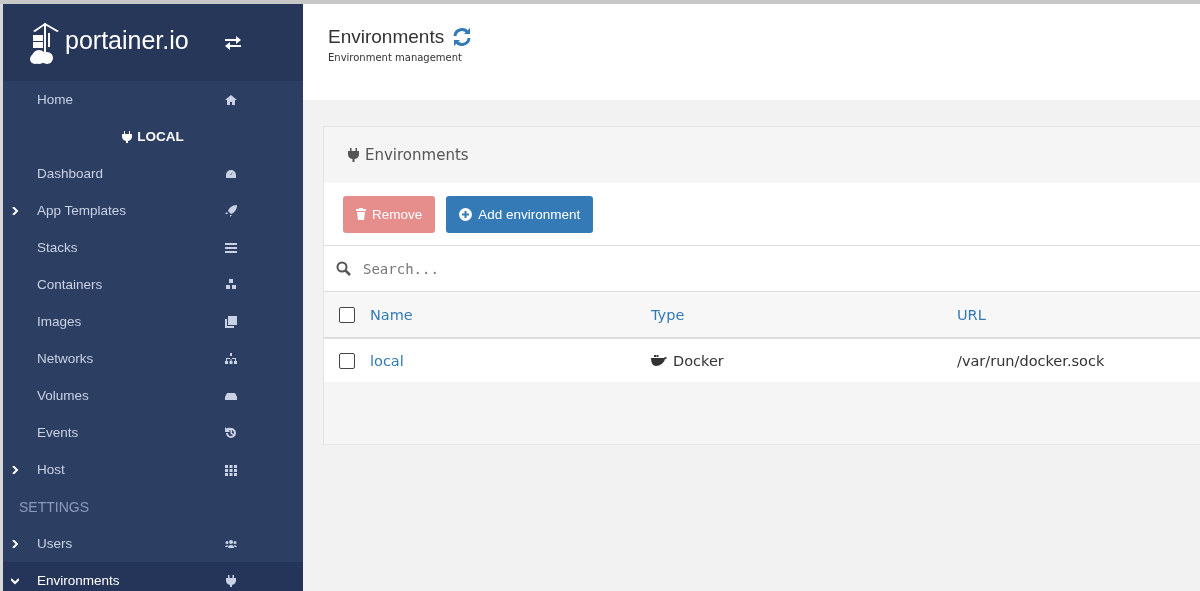 The height and width of the screenshot is (591, 1200). Describe the element at coordinates (160, 136) in the screenshot. I see `environment-label: LOCAL` at that location.